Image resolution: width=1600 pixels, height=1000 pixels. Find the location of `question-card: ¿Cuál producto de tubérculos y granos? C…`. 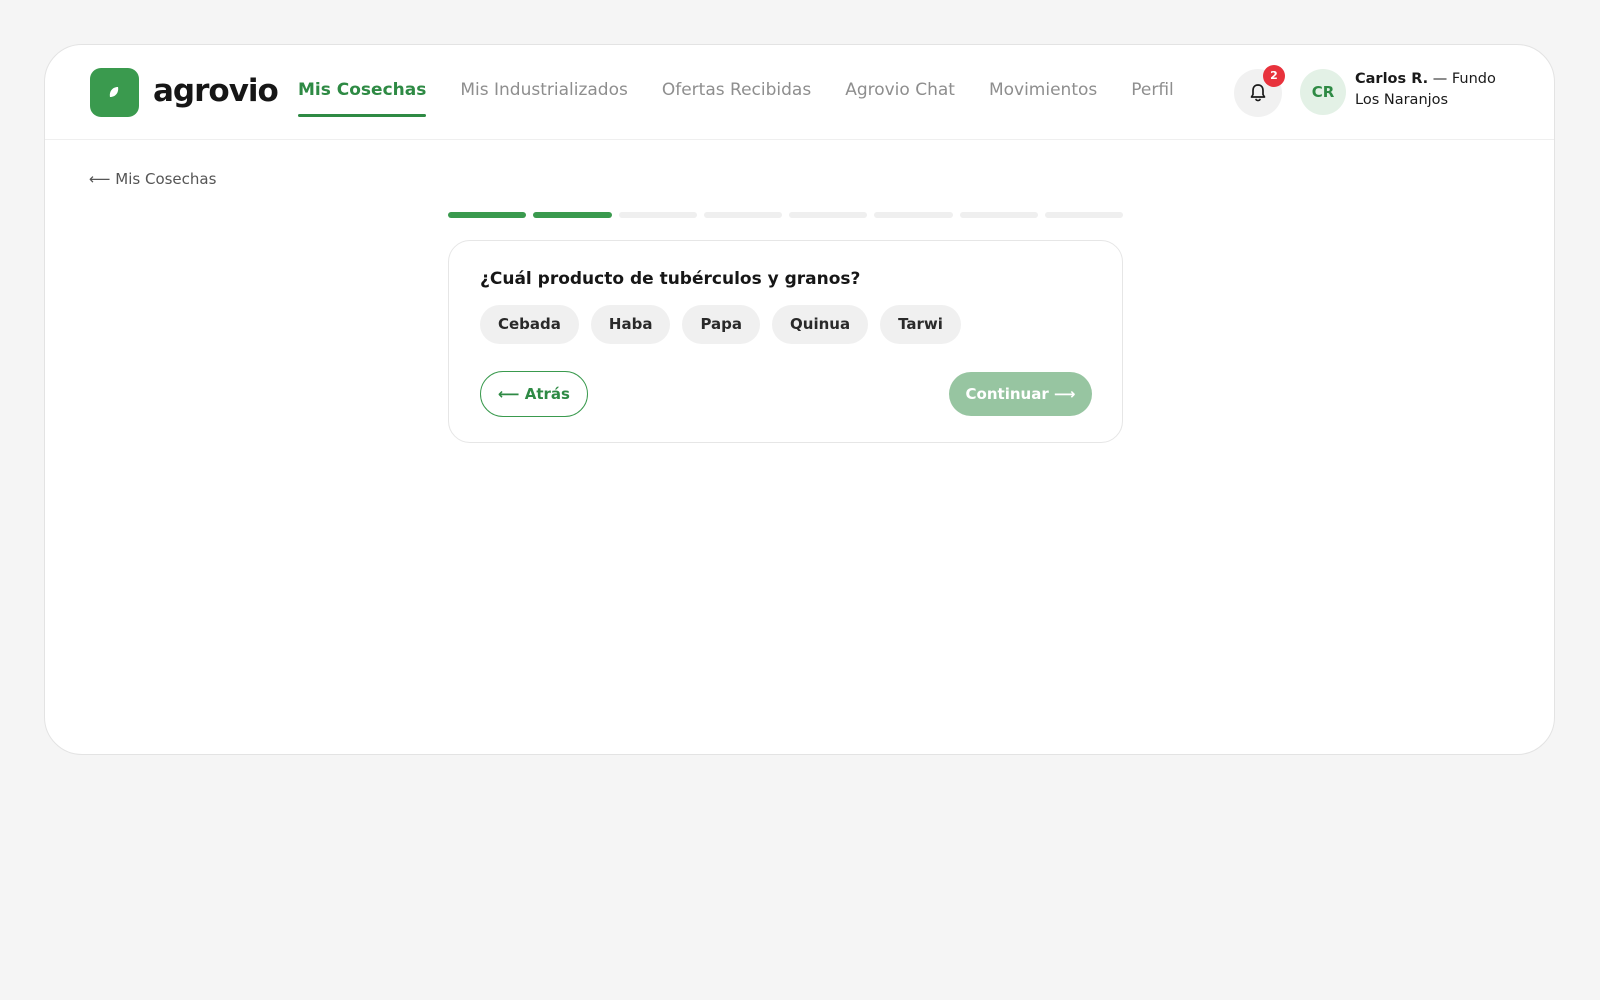

question-card: ¿Cuál producto de tubérculos y granos? C… is located at coordinates (785, 341).